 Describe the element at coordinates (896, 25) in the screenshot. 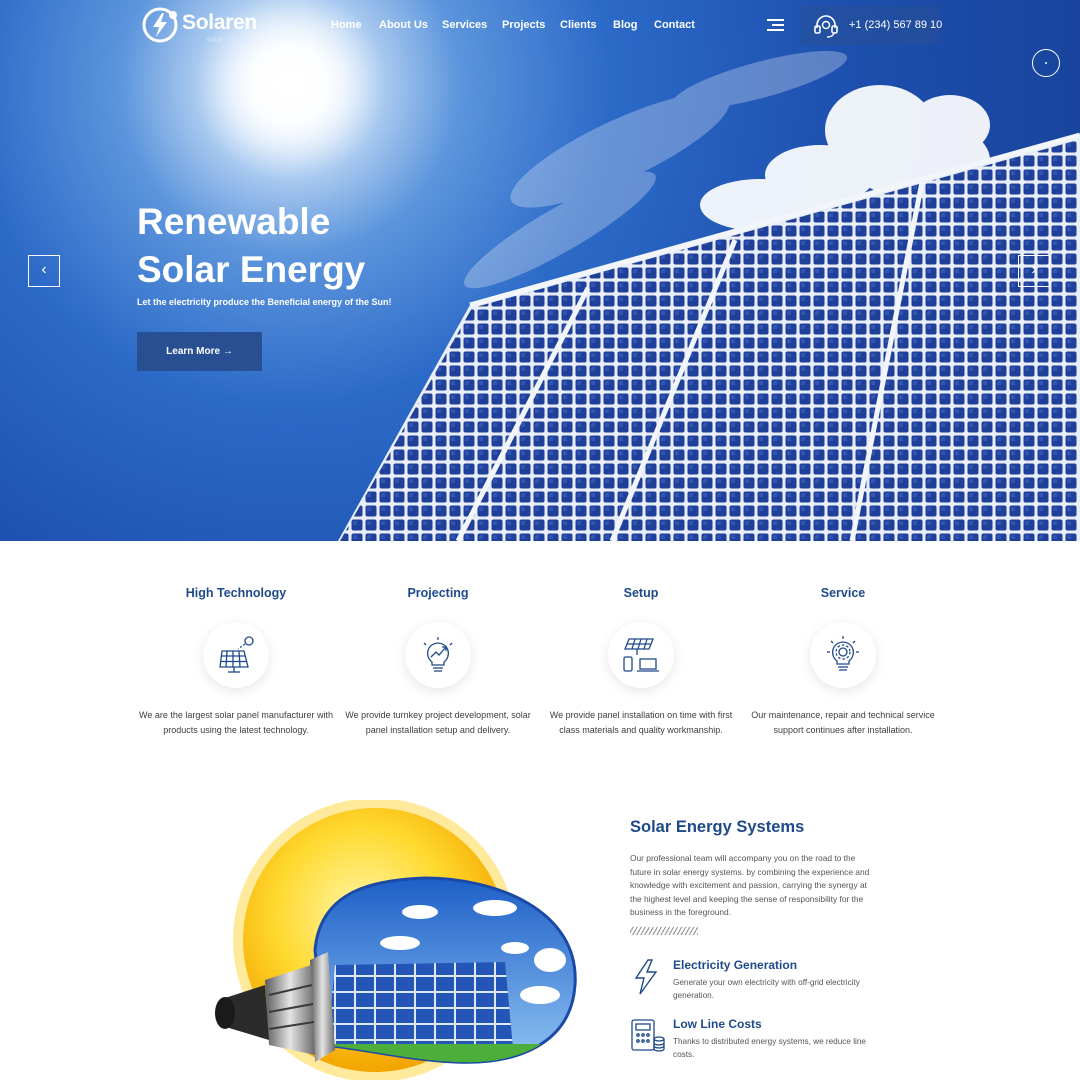

I see `phone-number: +1 (234) 567 89 10` at that location.